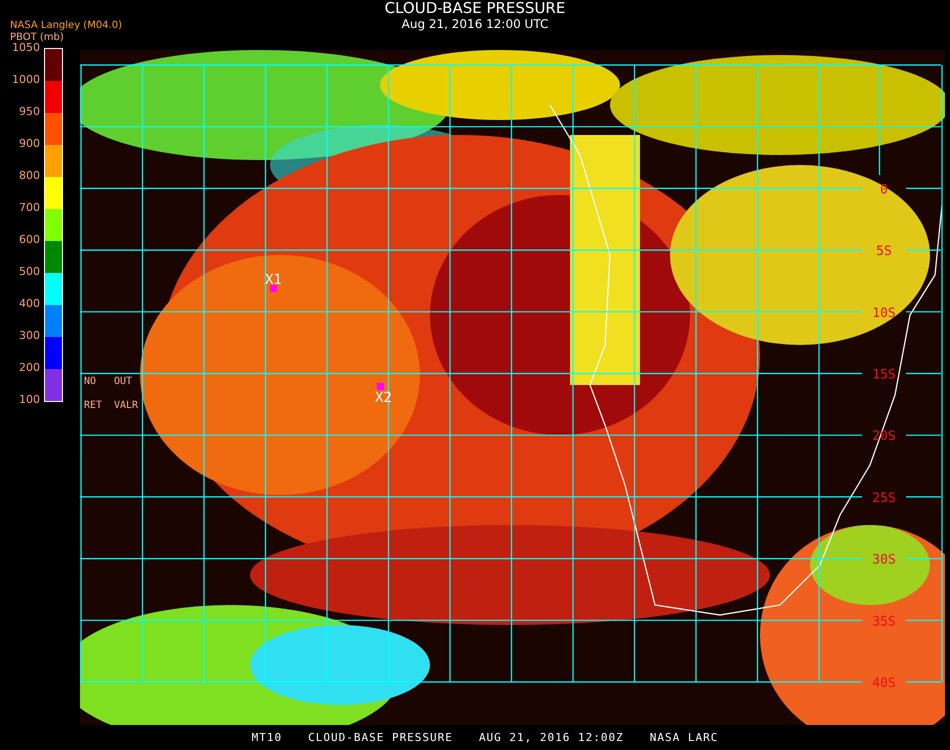 This screenshot has height=750, width=950. What do you see at coordinates (29, 336) in the screenshot?
I see `legend-value: 300` at bounding box center [29, 336].